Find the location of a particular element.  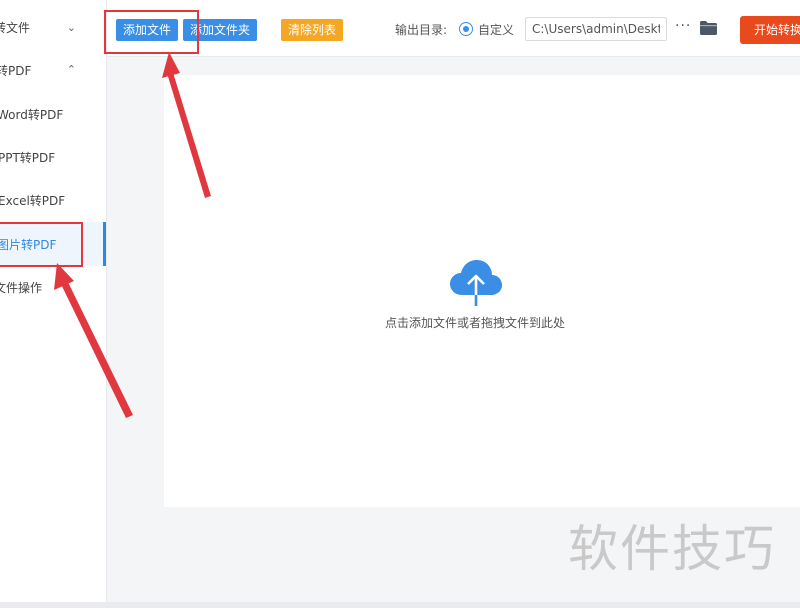

add-file-button: 添加文件 is located at coordinates (147, 30).